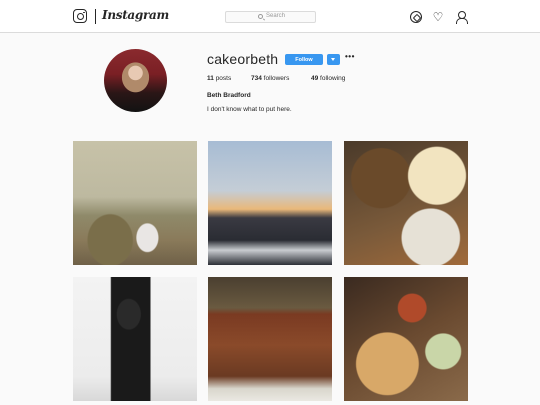  What do you see at coordinates (249, 109) in the screenshot?
I see `profile-bio: I don't know what to put here.` at bounding box center [249, 109].